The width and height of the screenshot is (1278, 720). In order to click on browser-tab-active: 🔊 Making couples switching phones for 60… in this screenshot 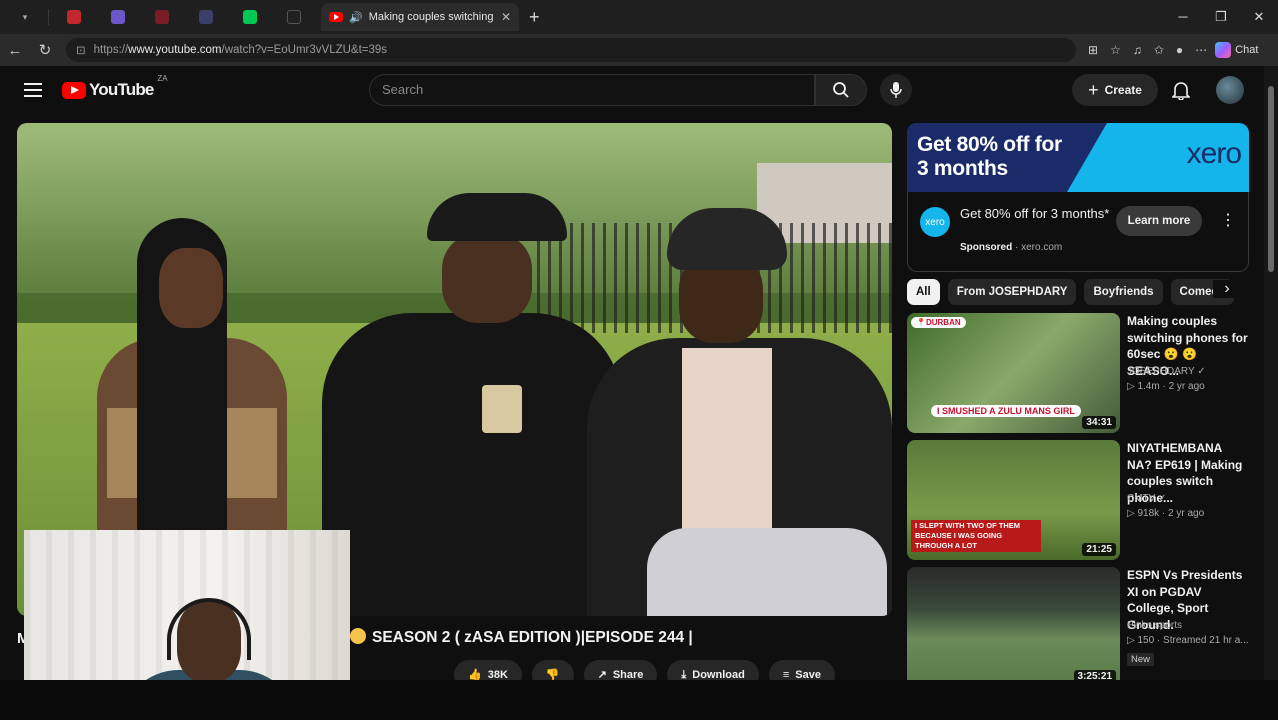, I will do `click(420, 17)`.